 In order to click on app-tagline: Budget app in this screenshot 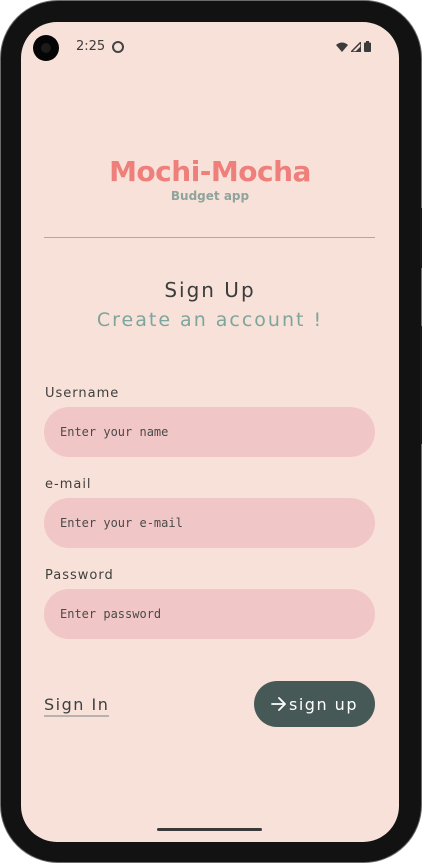, I will do `click(210, 196)`.